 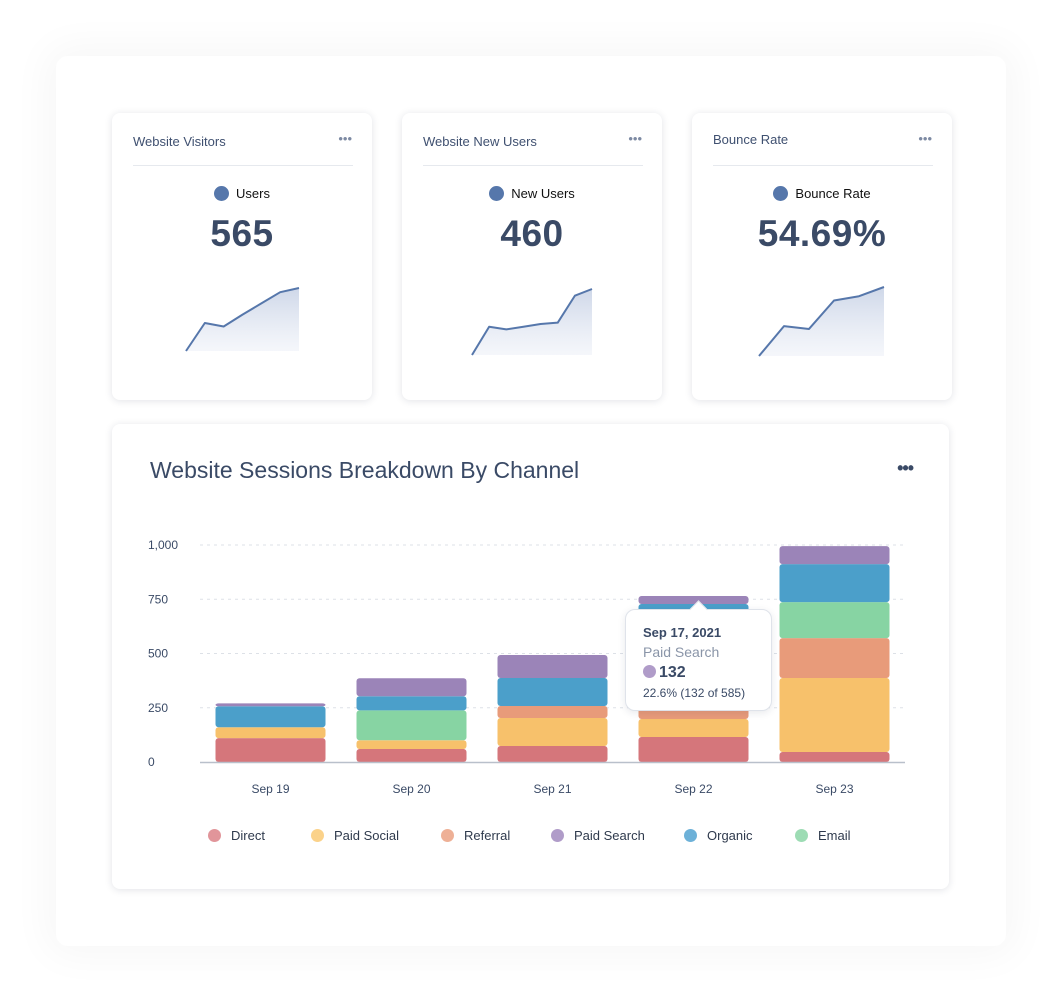 What do you see at coordinates (681, 652) in the screenshot?
I see `tooltip-series: Paid Search` at bounding box center [681, 652].